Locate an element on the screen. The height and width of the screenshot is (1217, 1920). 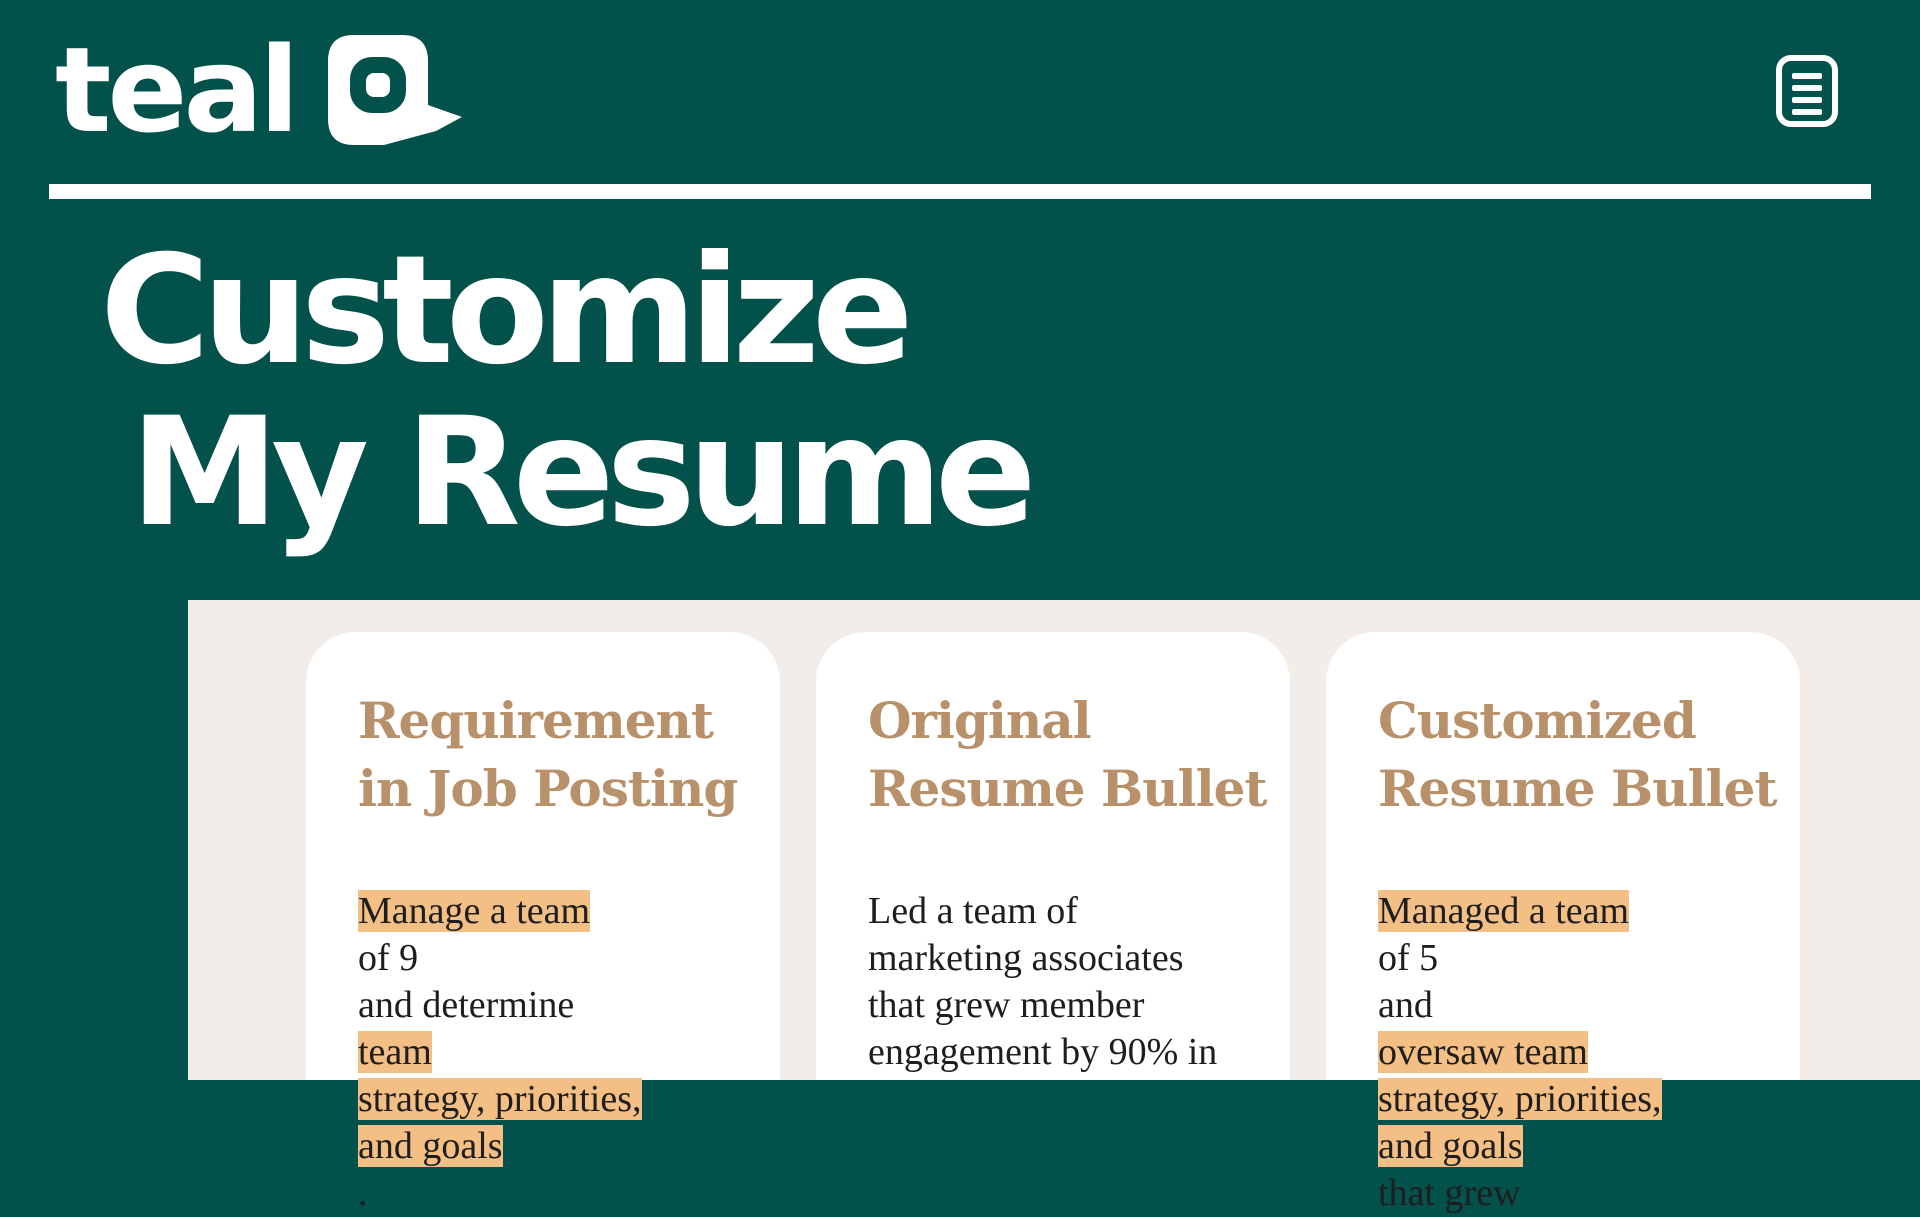
text-line: Manage a team of 9 is located at coordinates (563, 935).